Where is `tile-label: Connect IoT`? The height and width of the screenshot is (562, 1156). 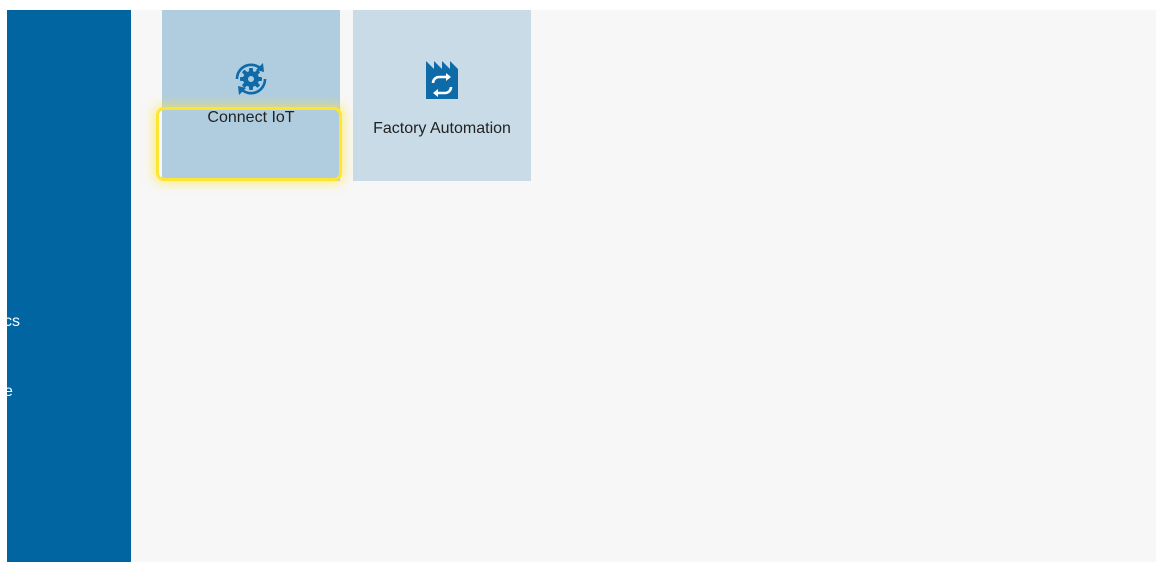 tile-label: Connect IoT is located at coordinates (251, 117).